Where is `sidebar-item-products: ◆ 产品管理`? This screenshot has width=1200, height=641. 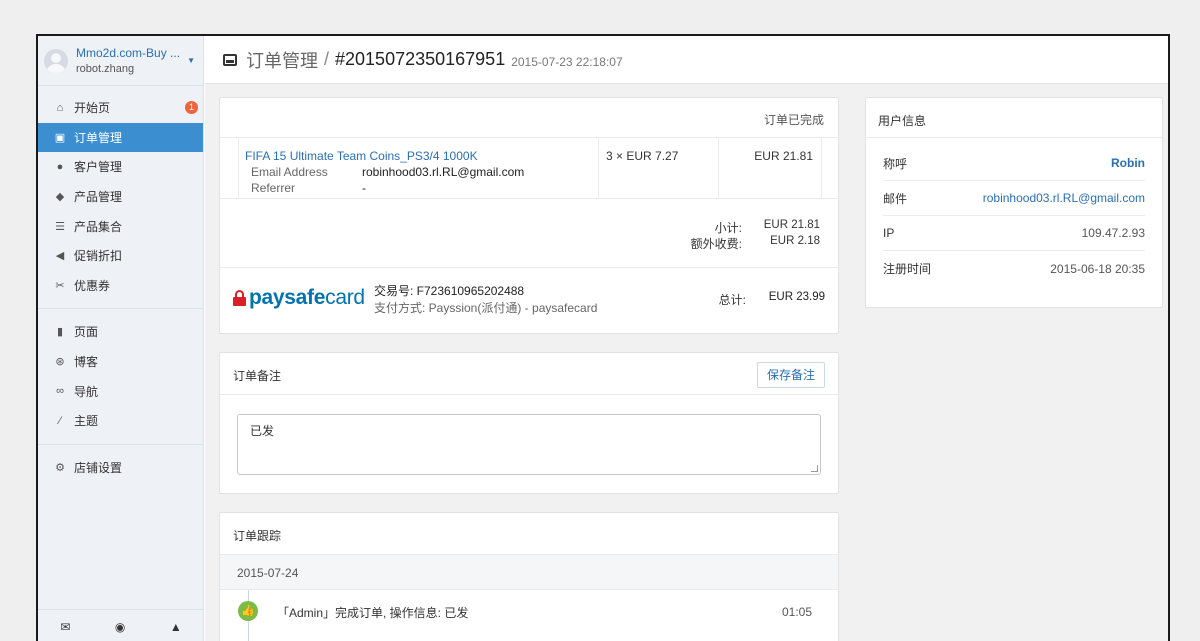 sidebar-item-products: ◆ 产品管理 is located at coordinates (120, 197).